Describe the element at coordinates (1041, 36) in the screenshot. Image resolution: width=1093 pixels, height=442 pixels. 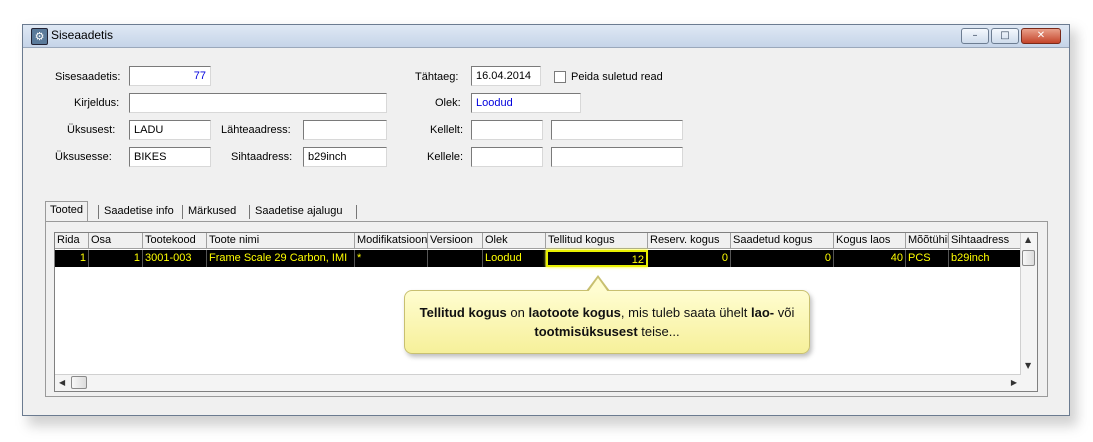
I see `close-button: ✕` at that location.